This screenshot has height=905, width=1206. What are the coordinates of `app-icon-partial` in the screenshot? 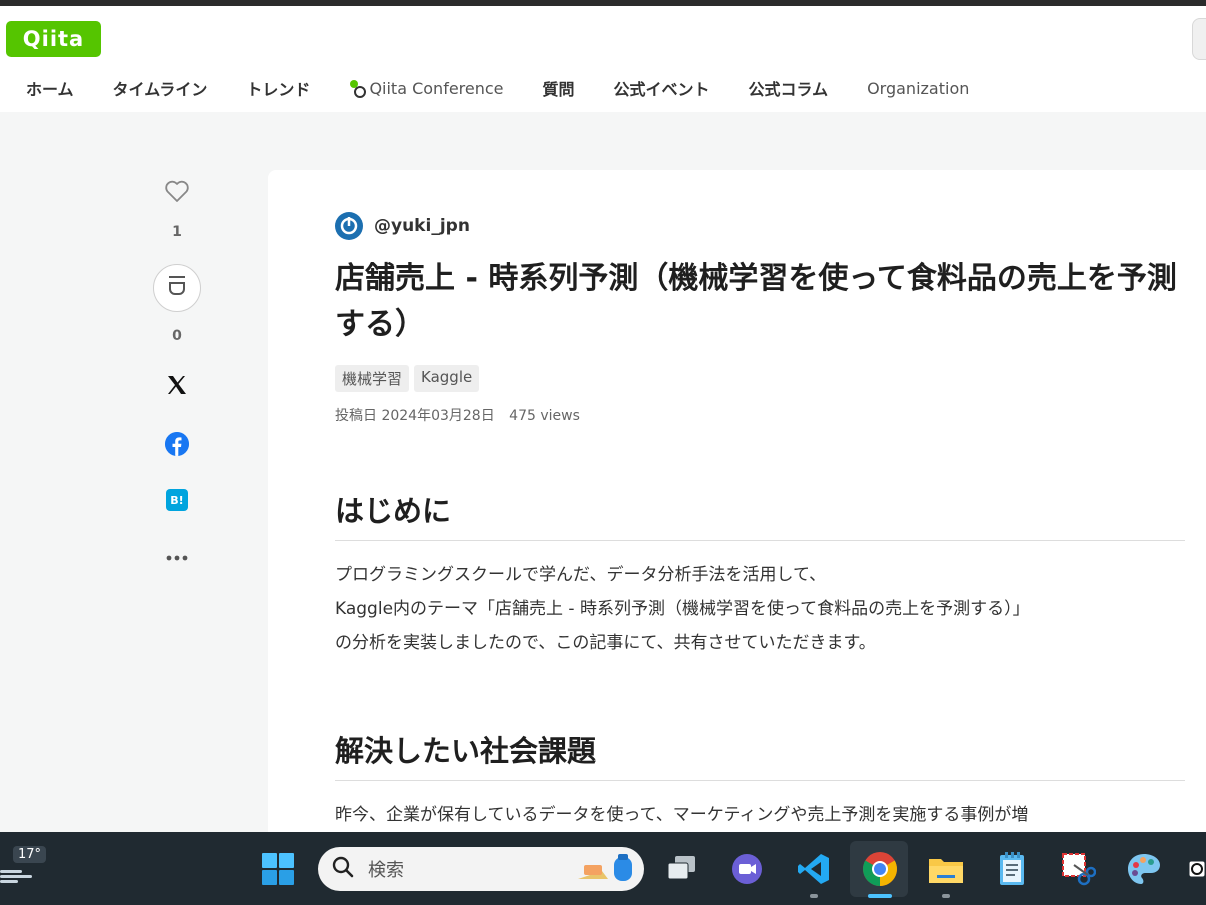 It's located at (1197, 869).